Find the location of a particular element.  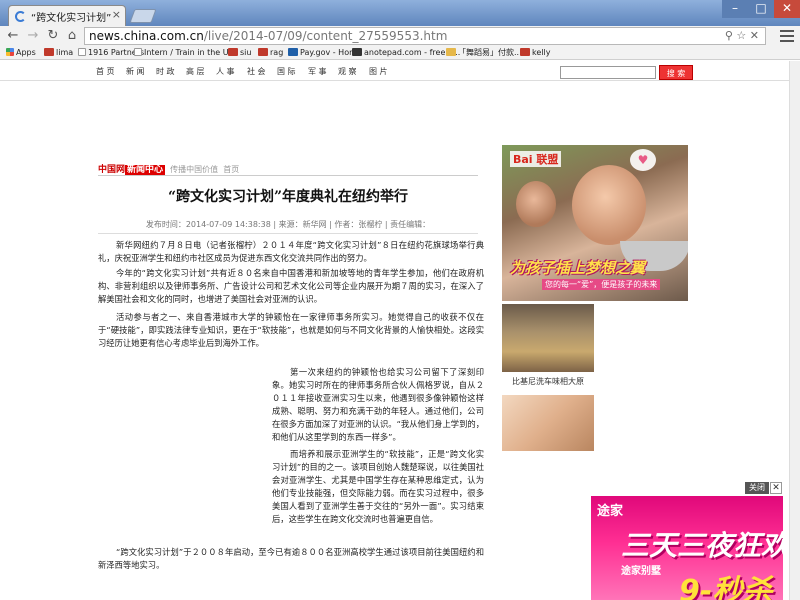

ad-brand: 途家 is located at coordinates (610, 511).